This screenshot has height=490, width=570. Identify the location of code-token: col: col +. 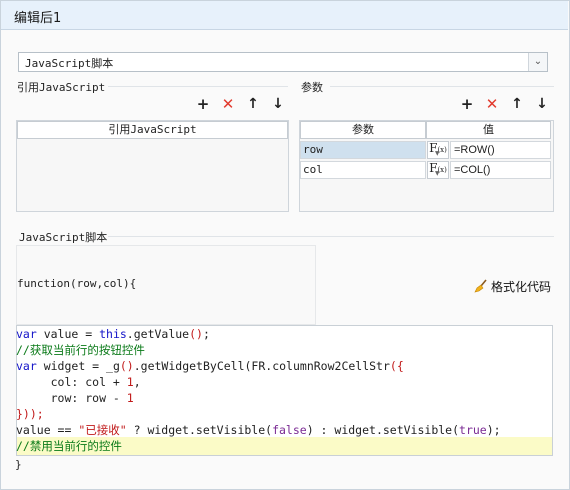
(71, 382).